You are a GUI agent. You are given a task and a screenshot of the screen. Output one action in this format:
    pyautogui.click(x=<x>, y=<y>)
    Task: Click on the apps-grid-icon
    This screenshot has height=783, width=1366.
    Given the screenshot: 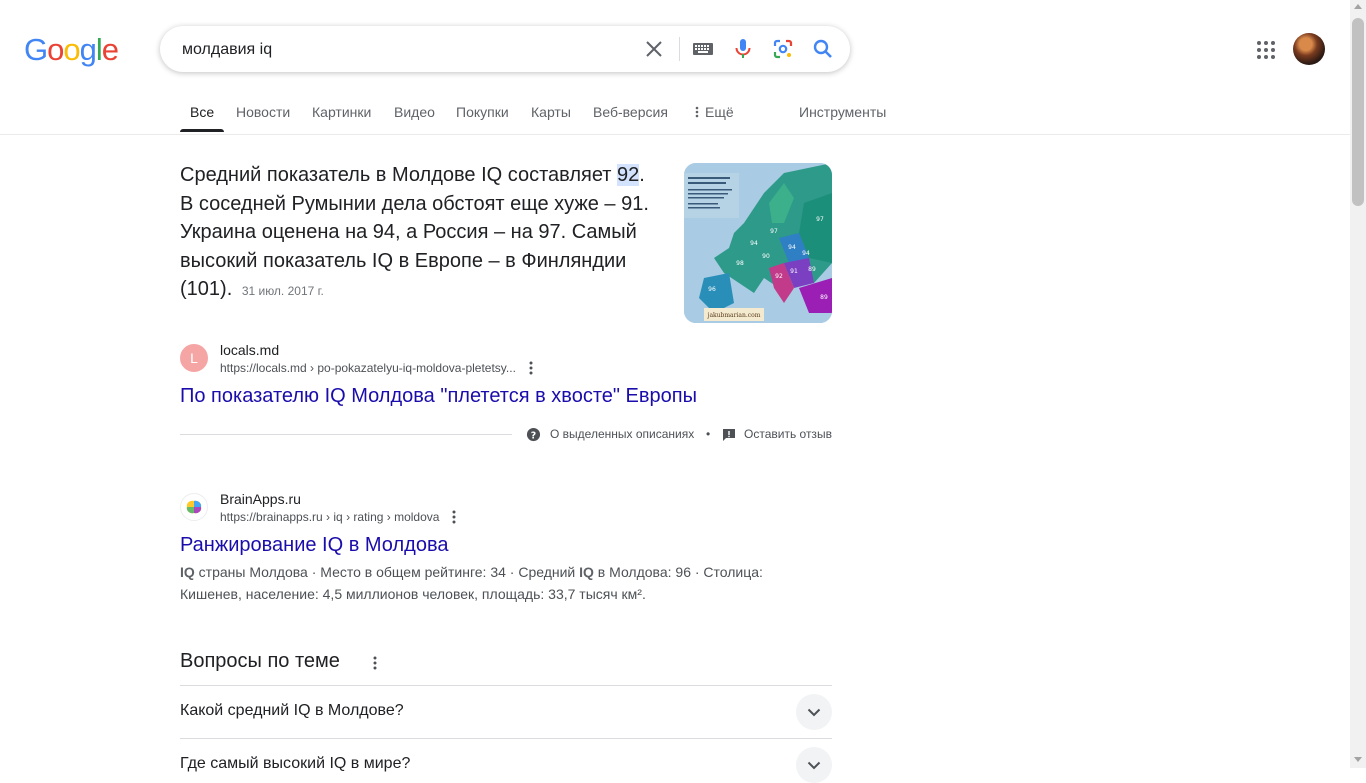 What is the action you would take?
    pyautogui.click(x=1266, y=50)
    